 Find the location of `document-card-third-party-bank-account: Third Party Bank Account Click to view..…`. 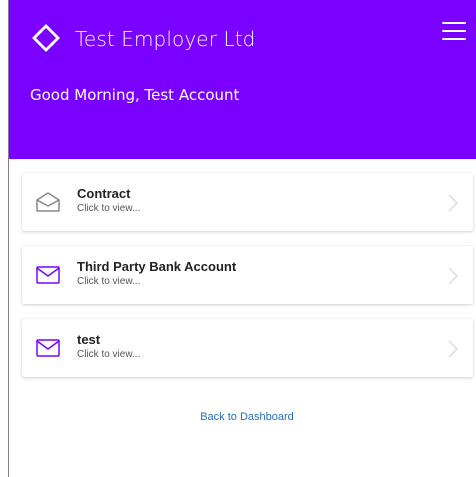

document-card-third-party-bank-account: Third Party Bank Account Click to view..… is located at coordinates (247, 275).